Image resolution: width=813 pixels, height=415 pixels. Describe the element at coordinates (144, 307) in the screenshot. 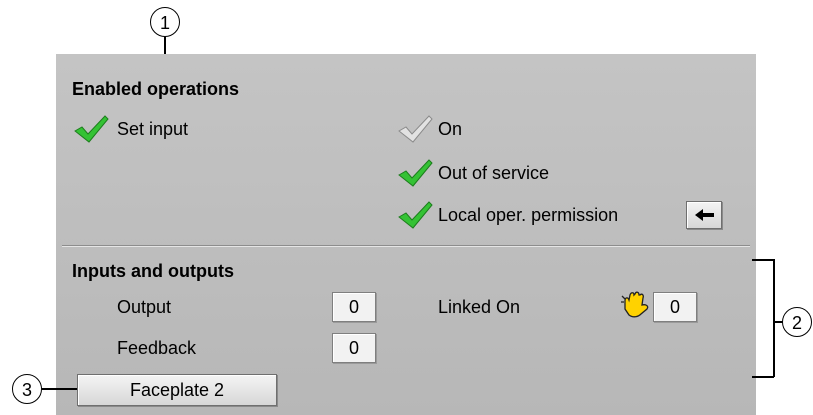

I see `output-label: Output` at that location.